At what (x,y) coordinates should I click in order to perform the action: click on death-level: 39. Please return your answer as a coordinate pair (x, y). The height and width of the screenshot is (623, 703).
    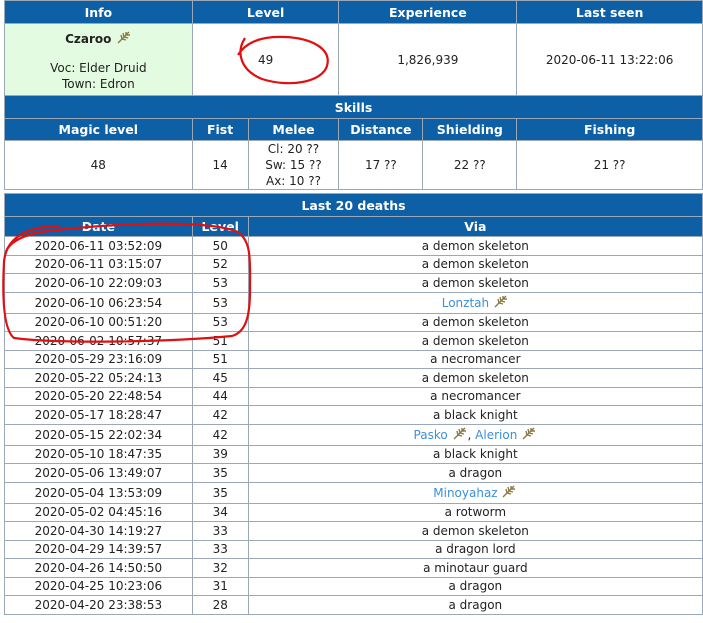
    Looking at the image, I should click on (220, 454).